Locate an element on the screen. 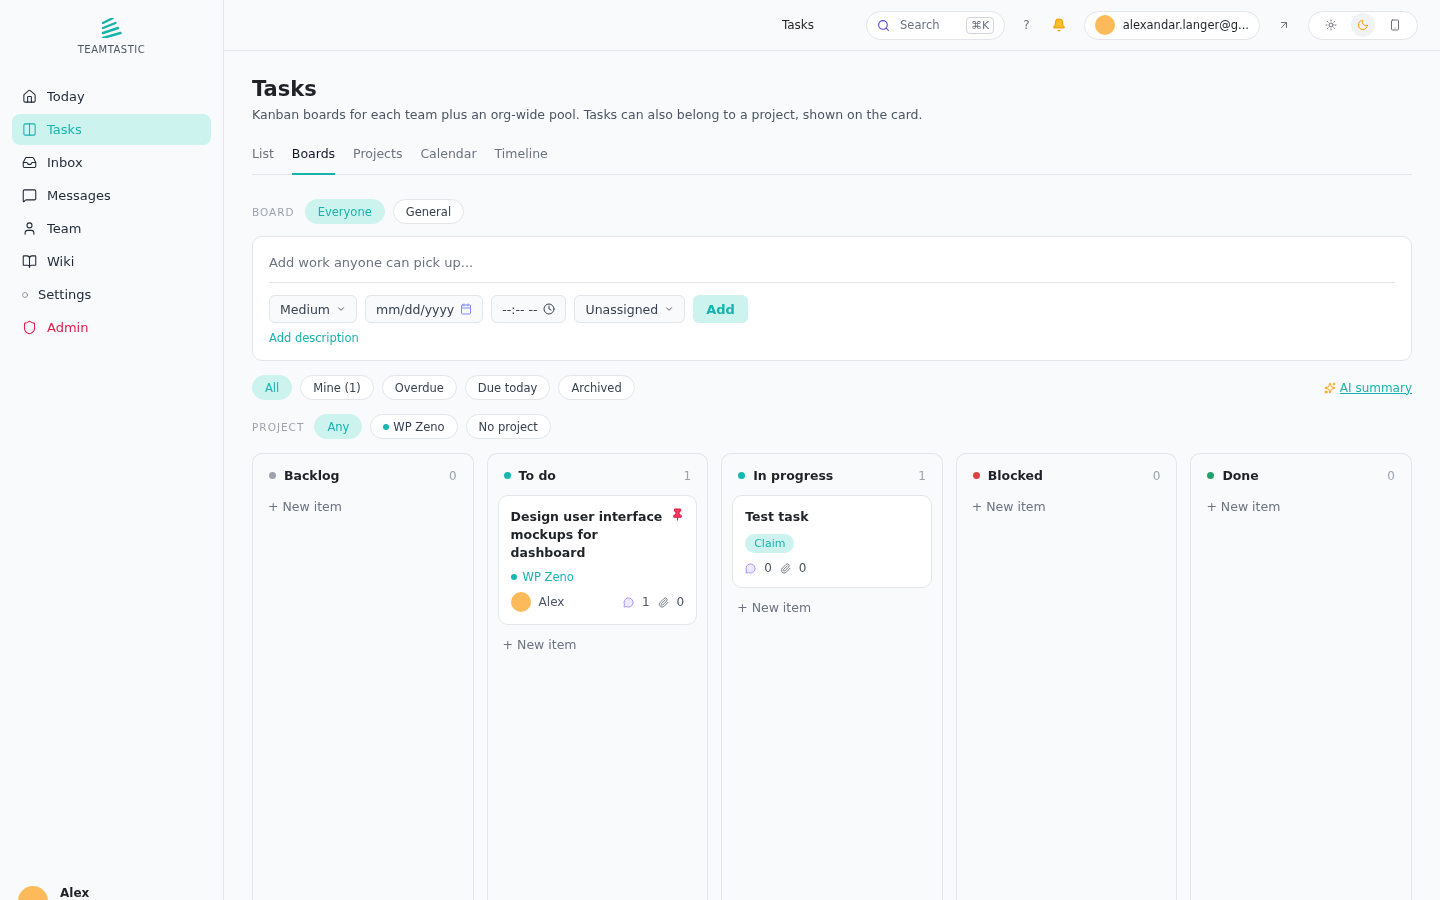 The image size is (1440, 900). sparkles-icon is located at coordinates (1329, 387).